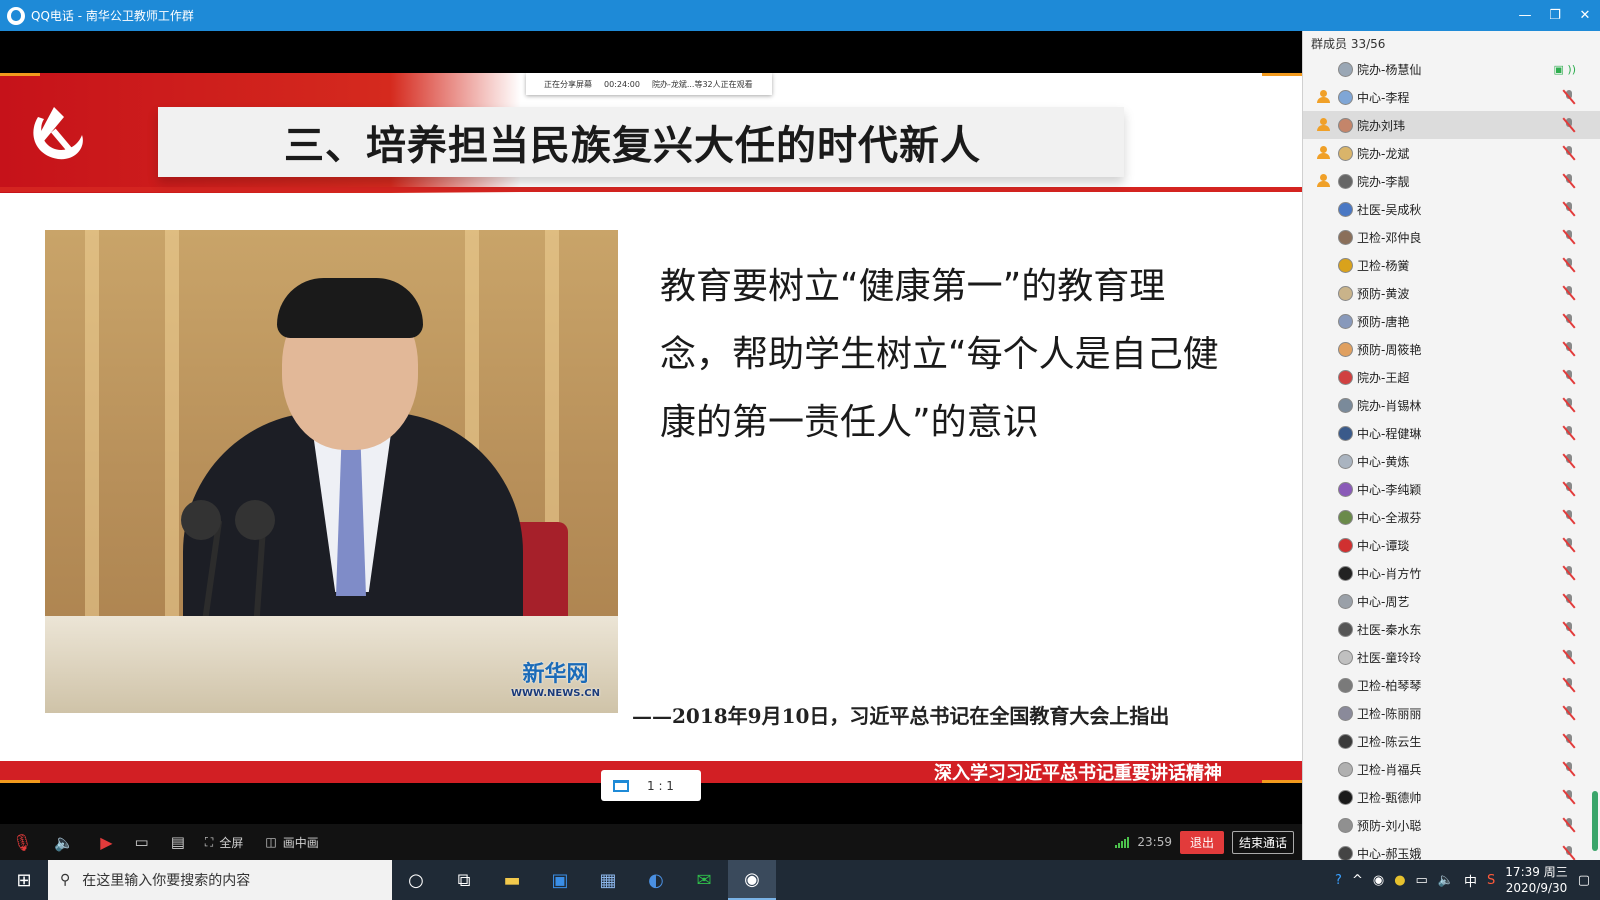  What do you see at coordinates (1262, 842) in the screenshot?
I see `end-call-button: 结束通话` at bounding box center [1262, 842].